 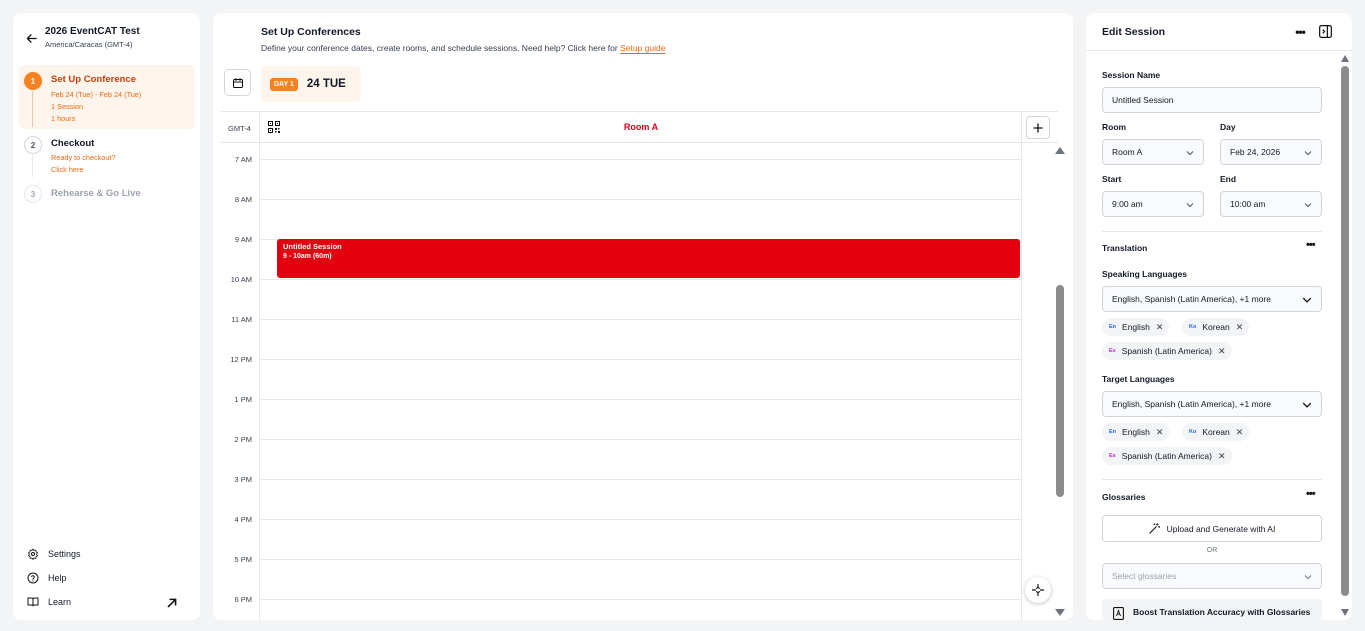 What do you see at coordinates (243, 399) in the screenshot?
I see `time-label: 1 PM` at bounding box center [243, 399].